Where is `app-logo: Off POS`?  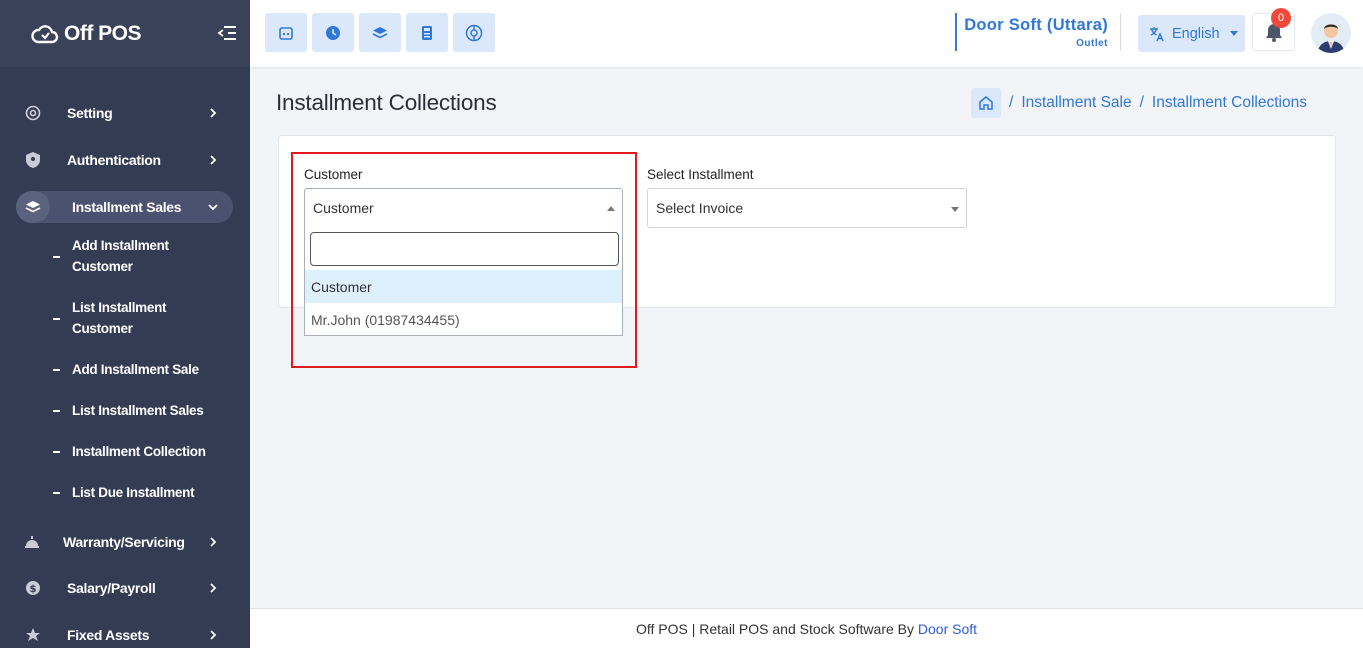
app-logo: Off POS is located at coordinates (86, 33).